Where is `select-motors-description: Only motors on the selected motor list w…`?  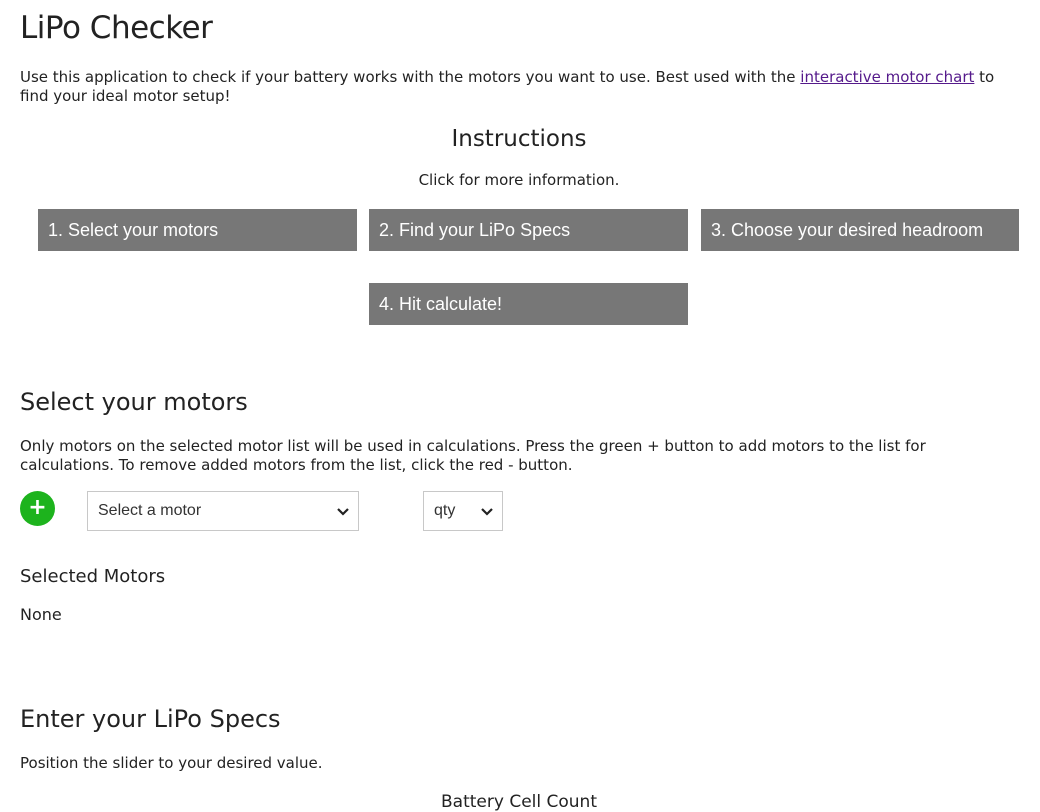 select-motors-description: Only motors on the selected motor list w… is located at coordinates (473, 455).